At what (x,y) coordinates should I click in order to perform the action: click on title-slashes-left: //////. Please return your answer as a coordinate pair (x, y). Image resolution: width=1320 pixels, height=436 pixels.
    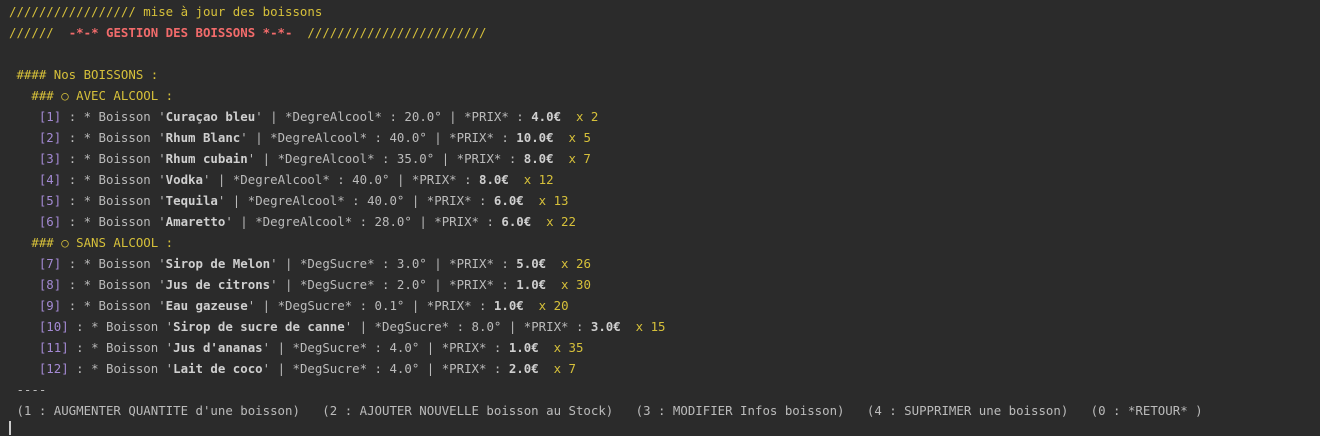
    Looking at the image, I should click on (39, 32).